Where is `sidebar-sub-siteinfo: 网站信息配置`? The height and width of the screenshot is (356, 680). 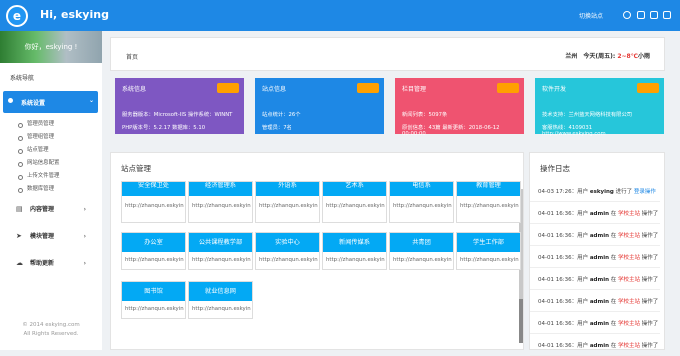
sidebar-sub-siteinfo: 网站信息配置 is located at coordinates (51, 163).